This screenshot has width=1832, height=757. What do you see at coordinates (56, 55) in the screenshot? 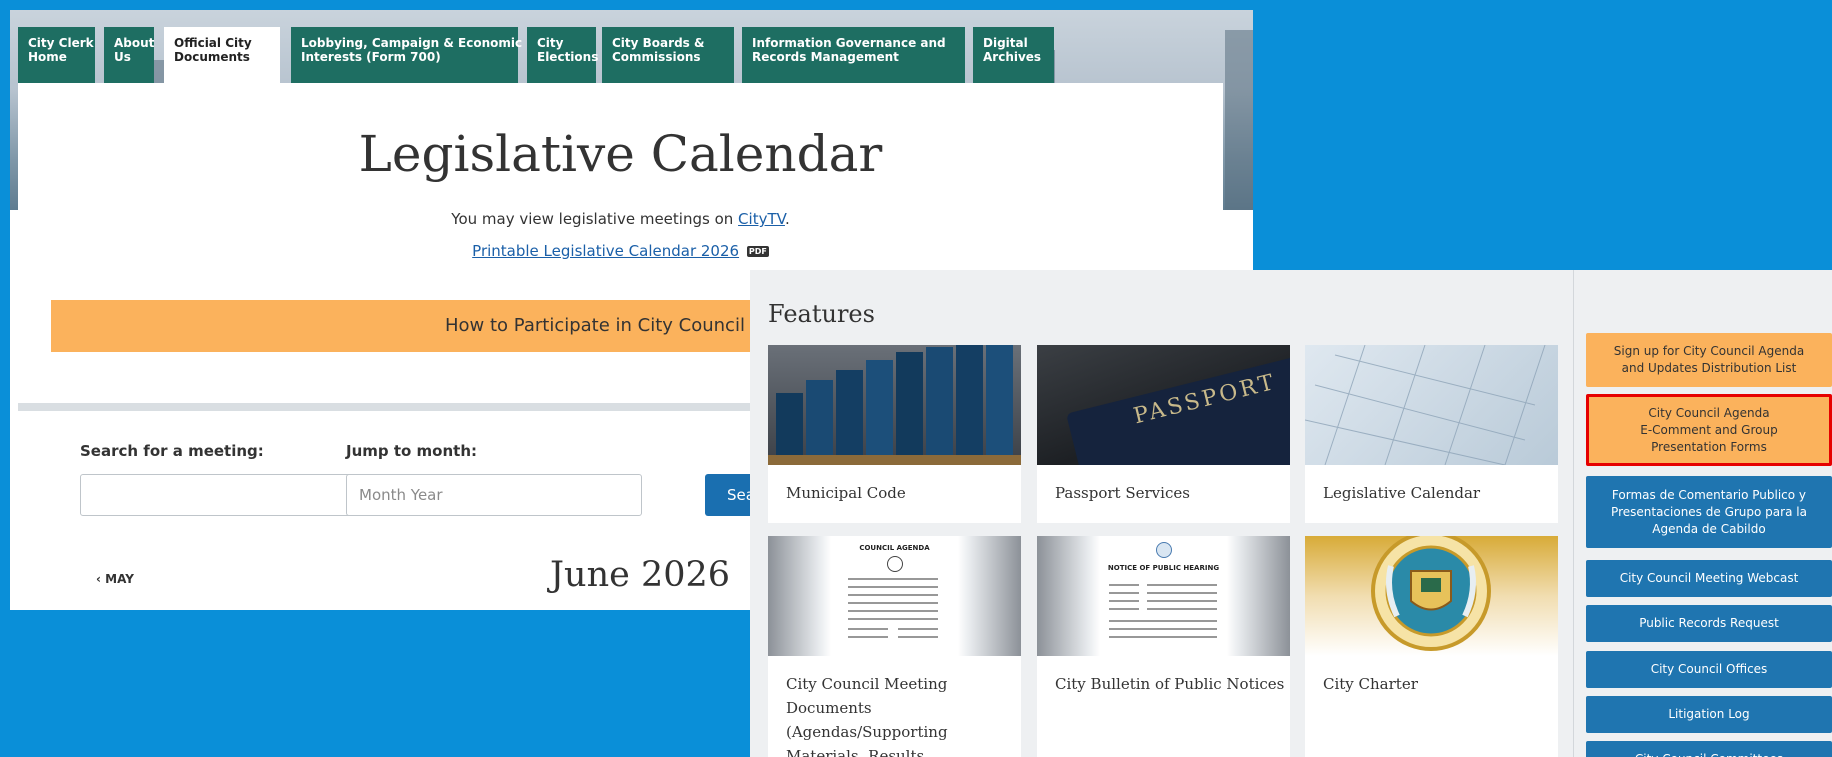
I see `tab-city-clerk-home: City Clerk Home` at bounding box center [56, 55].